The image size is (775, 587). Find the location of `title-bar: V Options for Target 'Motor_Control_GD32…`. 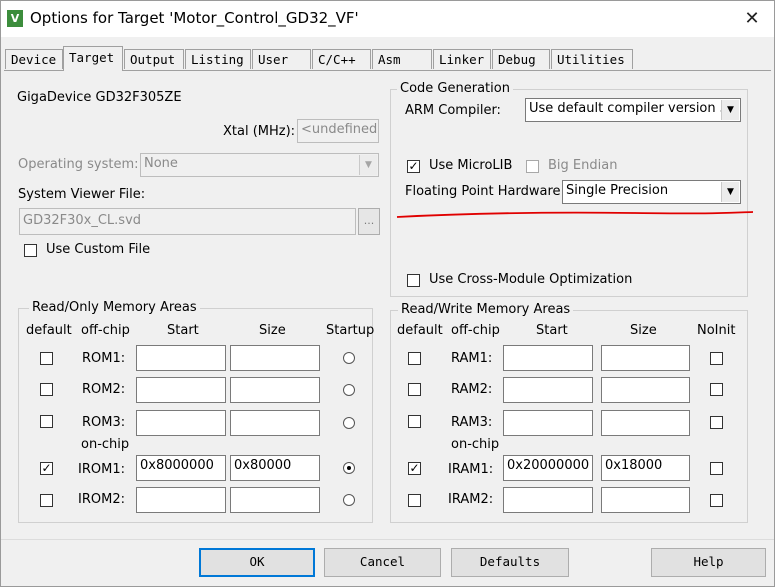

title-bar: V Options for Target 'Motor_Control_GD32… is located at coordinates (387, 19).